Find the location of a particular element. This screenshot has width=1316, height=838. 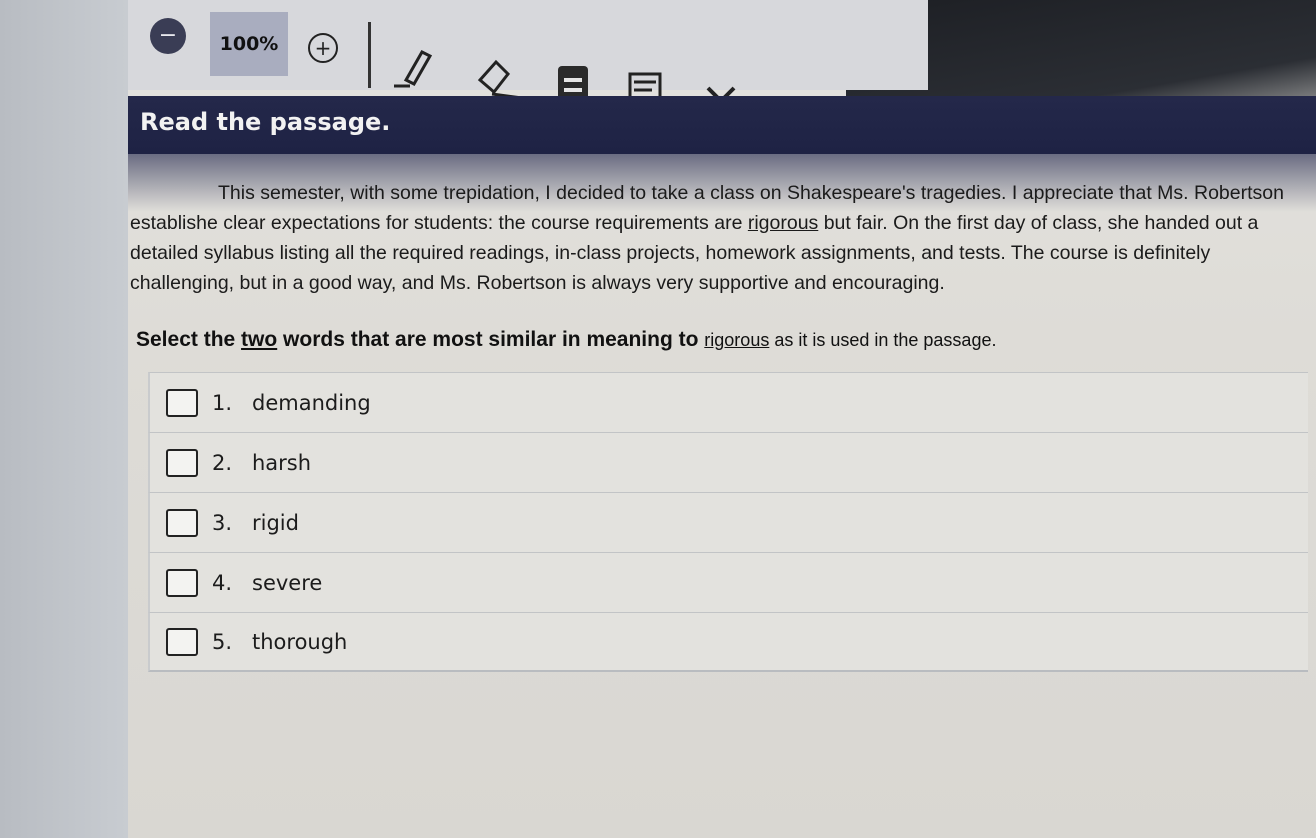

passage-keyword: rigorous is located at coordinates (783, 223).